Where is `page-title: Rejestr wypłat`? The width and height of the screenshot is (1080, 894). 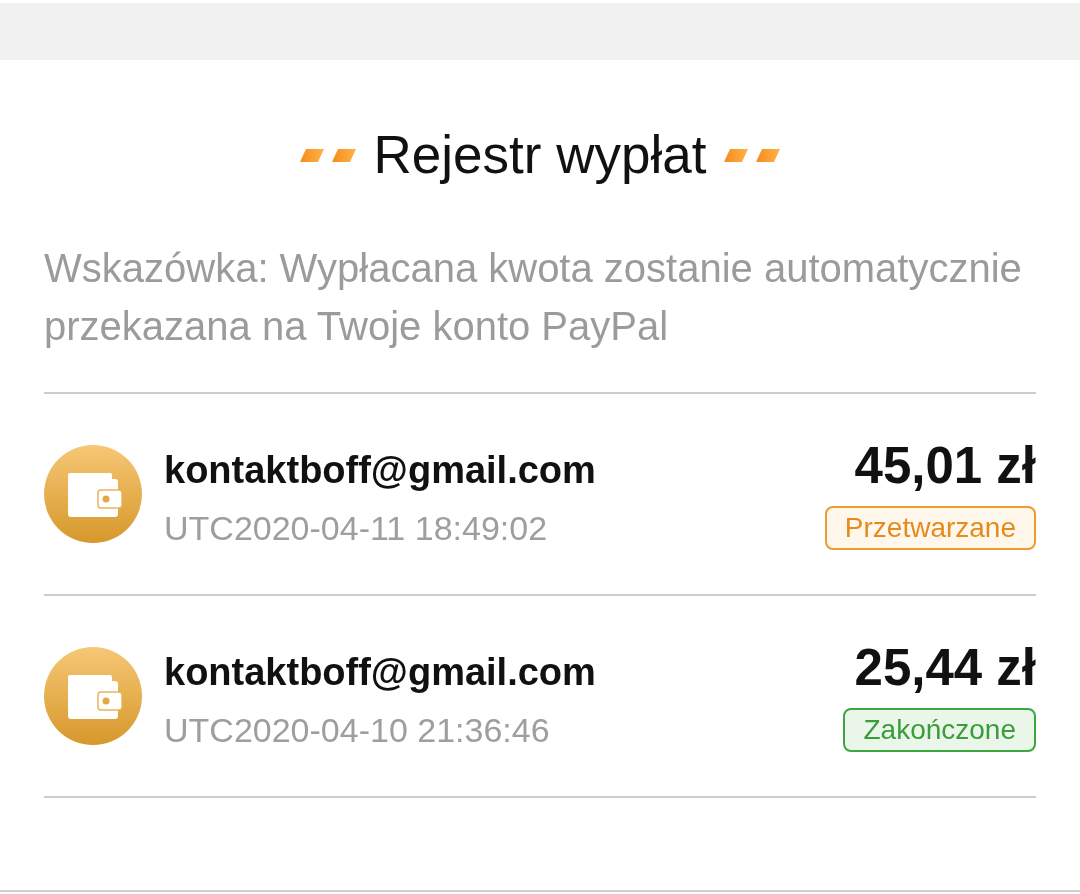
page-title: Rejestr wypłat is located at coordinates (540, 155).